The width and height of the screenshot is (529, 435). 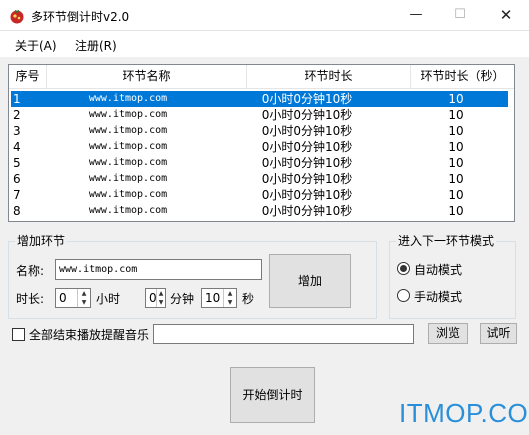 What do you see at coordinates (63, 298) in the screenshot?
I see `hours-value: 0` at bounding box center [63, 298].